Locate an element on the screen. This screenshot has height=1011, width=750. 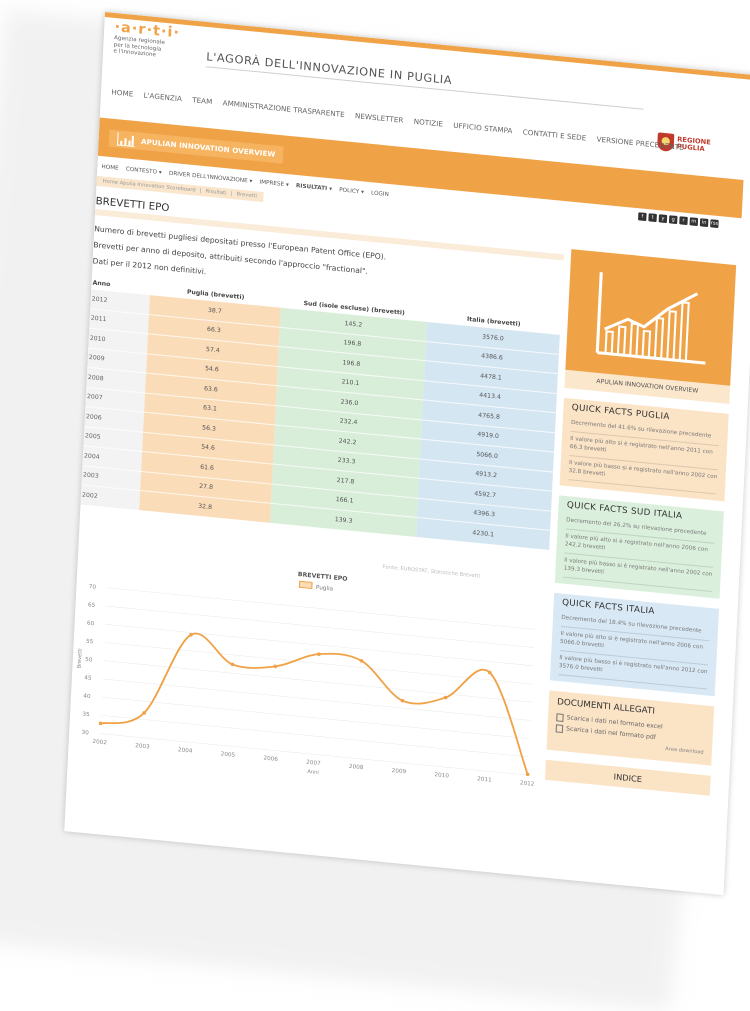
site-title: L'AGORÀ DELL'INNOVAZIONE IN PUGLIA is located at coordinates (329, 69).